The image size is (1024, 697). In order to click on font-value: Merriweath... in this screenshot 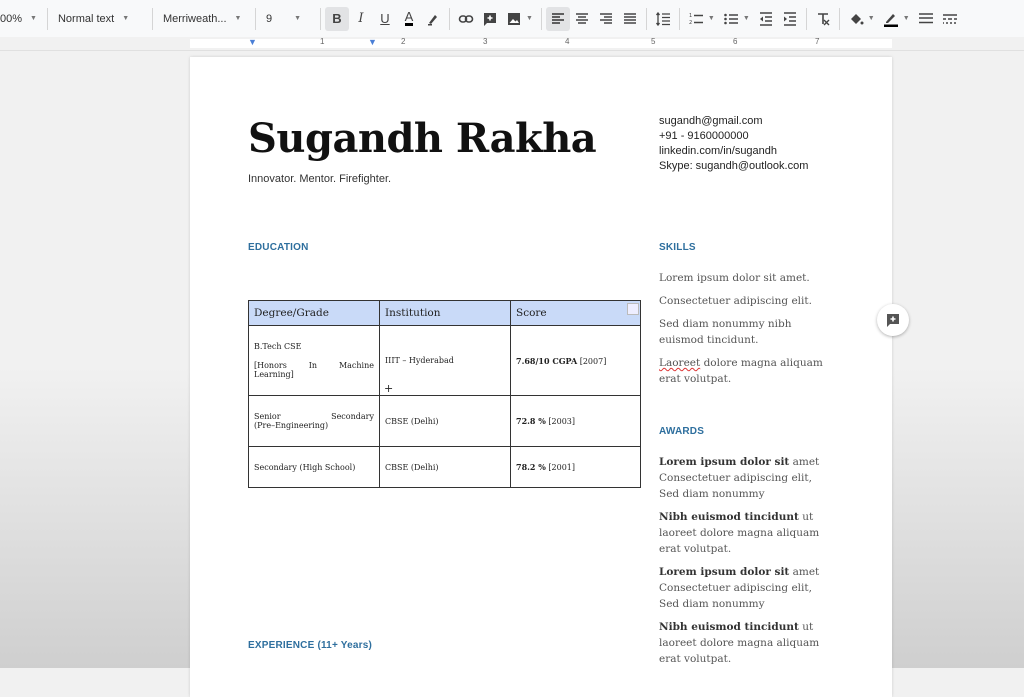, I will do `click(194, 18)`.